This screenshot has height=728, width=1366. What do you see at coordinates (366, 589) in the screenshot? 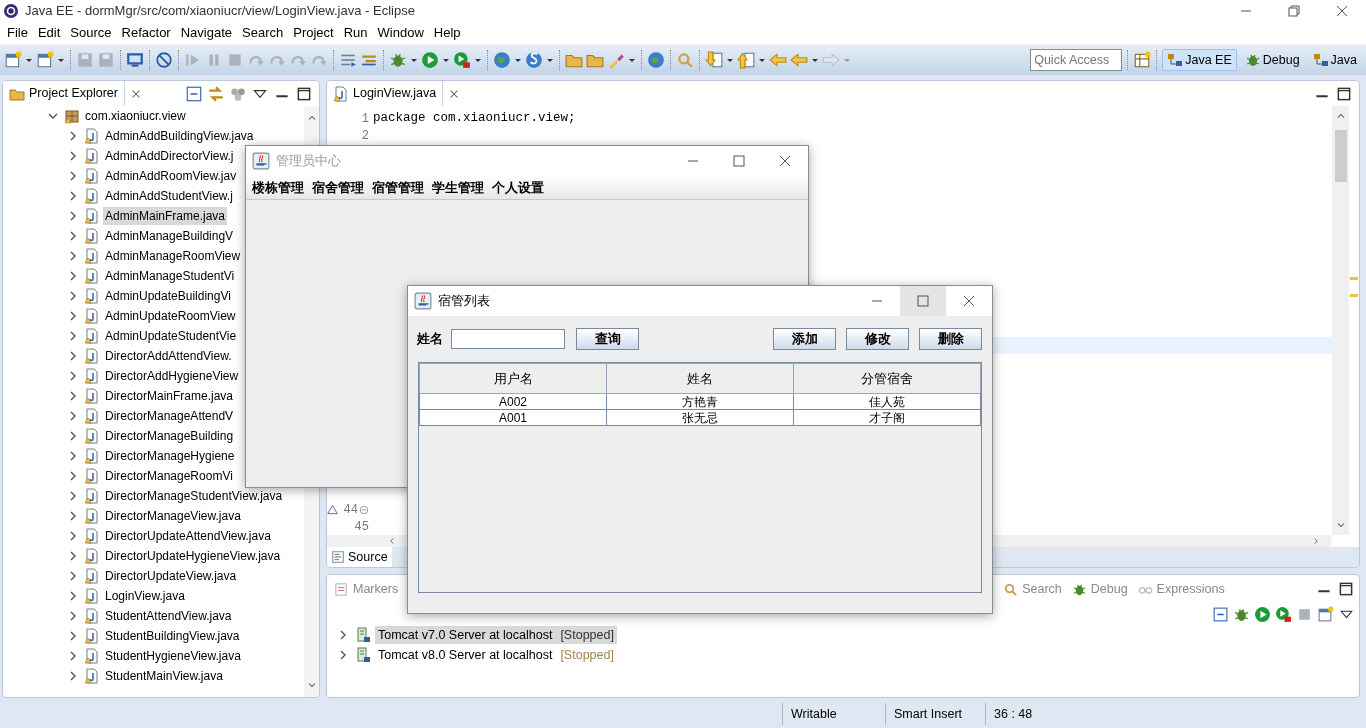
I see `panel-tab: Markers` at bounding box center [366, 589].